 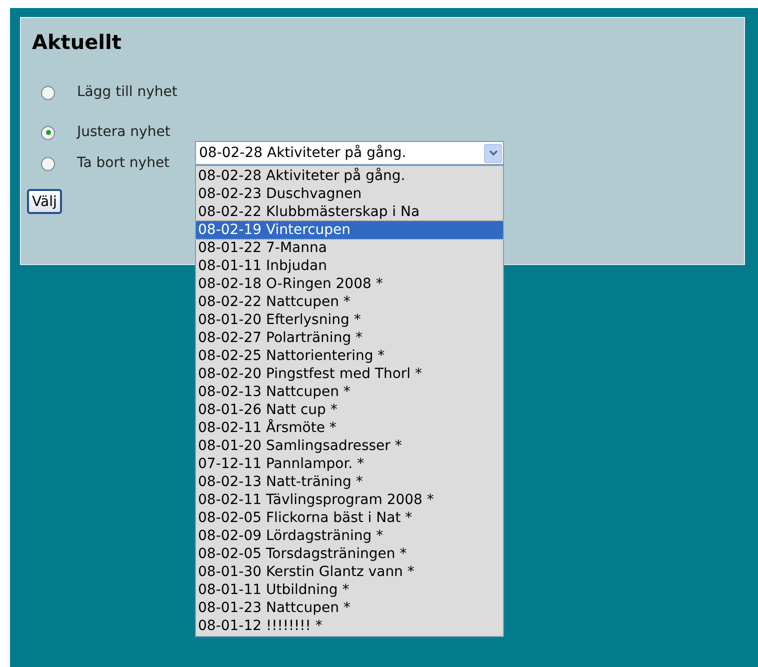 What do you see at coordinates (123, 132) in the screenshot?
I see `radio-label: Justera nyhet` at bounding box center [123, 132].